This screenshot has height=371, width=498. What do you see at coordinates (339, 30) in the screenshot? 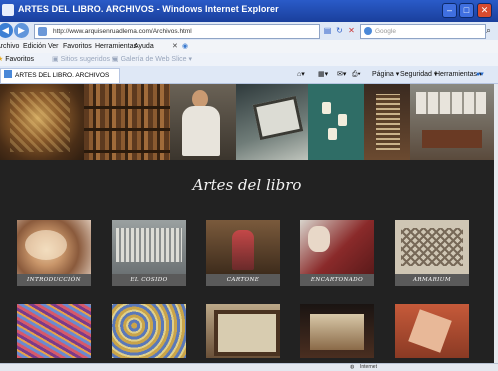
I see `refresh-icon: ↻` at bounding box center [339, 30].